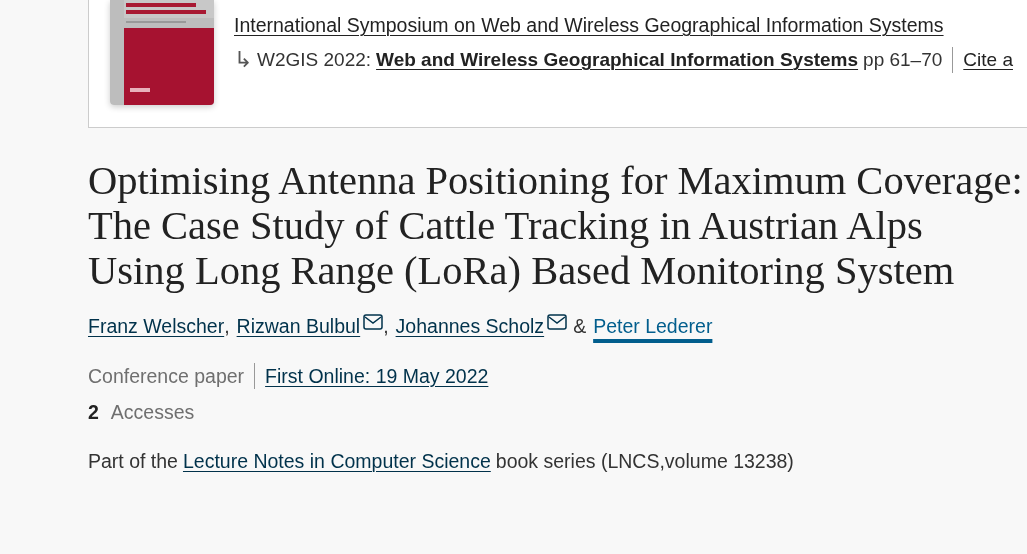  Describe the element at coordinates (988, 60) in the screenshot. I see `cite-link: Cite a` at that location.